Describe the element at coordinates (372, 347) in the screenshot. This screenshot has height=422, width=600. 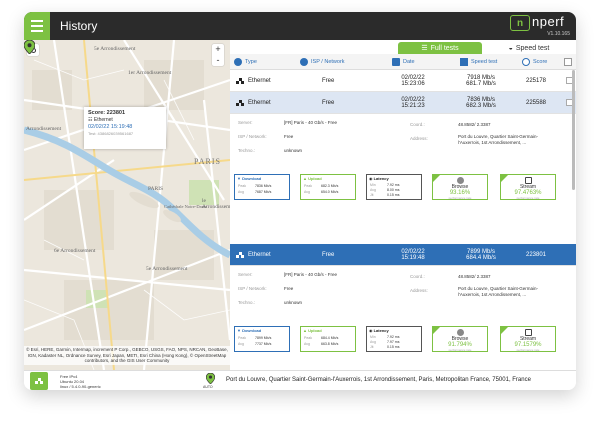
I see `jitter-label: Jit` at that location.